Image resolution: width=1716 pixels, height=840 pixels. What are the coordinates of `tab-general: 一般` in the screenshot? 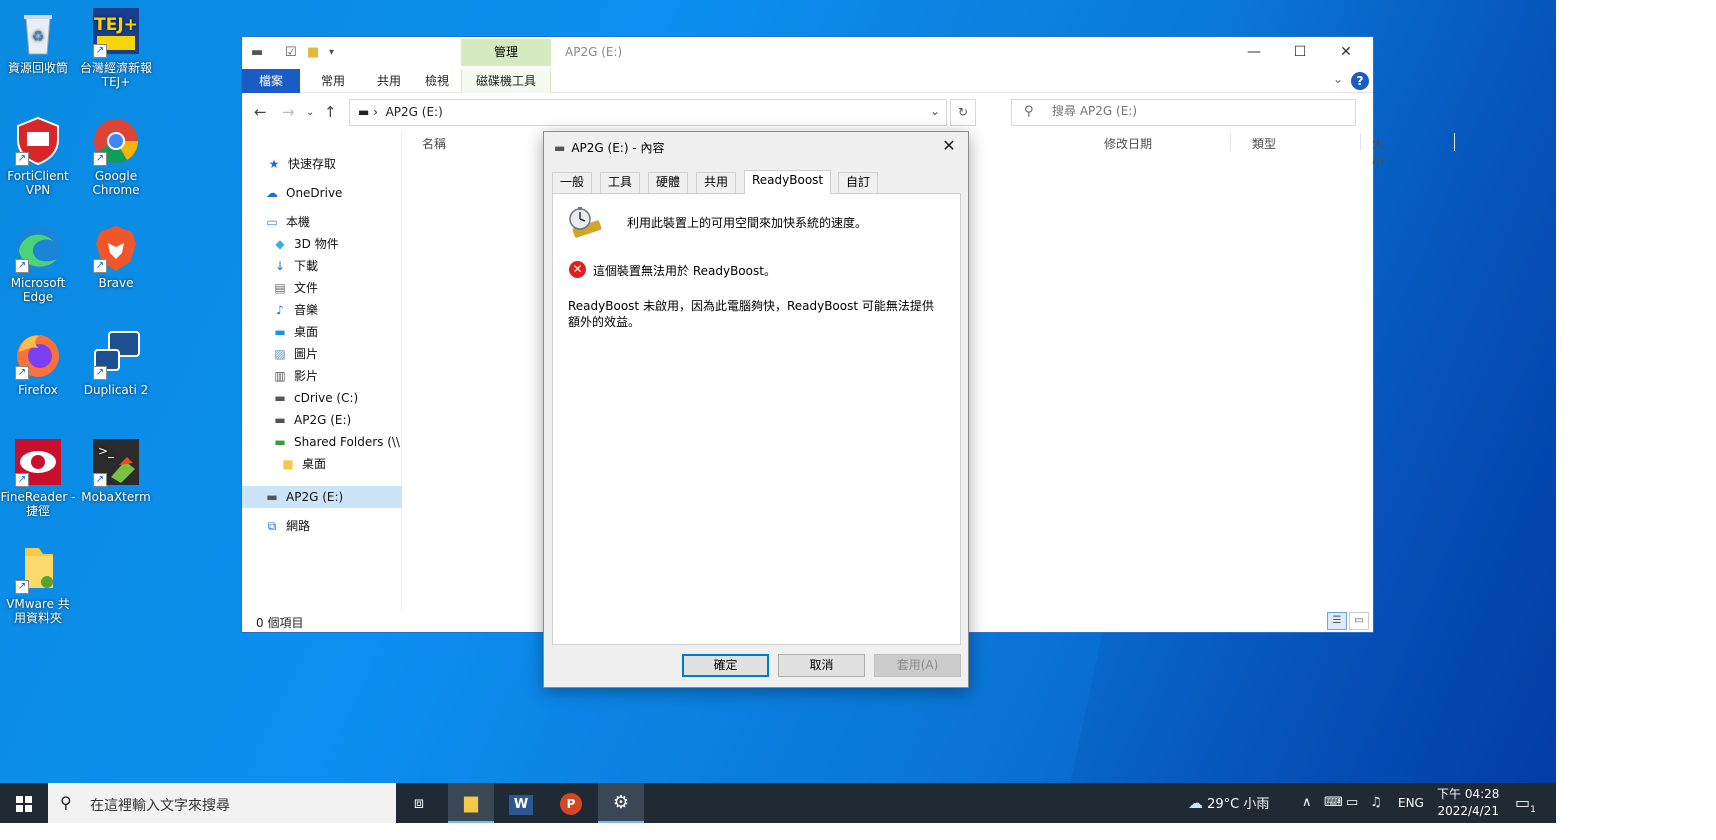 It's located at (572, 182).